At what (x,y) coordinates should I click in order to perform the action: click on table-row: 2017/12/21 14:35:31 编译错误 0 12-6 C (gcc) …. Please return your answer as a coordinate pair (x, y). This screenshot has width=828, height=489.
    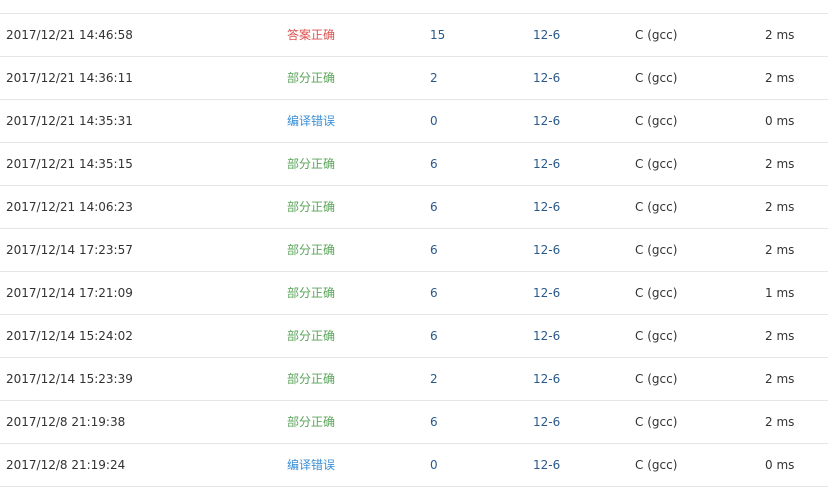
    Looking at the image, I should click on (414, 121).